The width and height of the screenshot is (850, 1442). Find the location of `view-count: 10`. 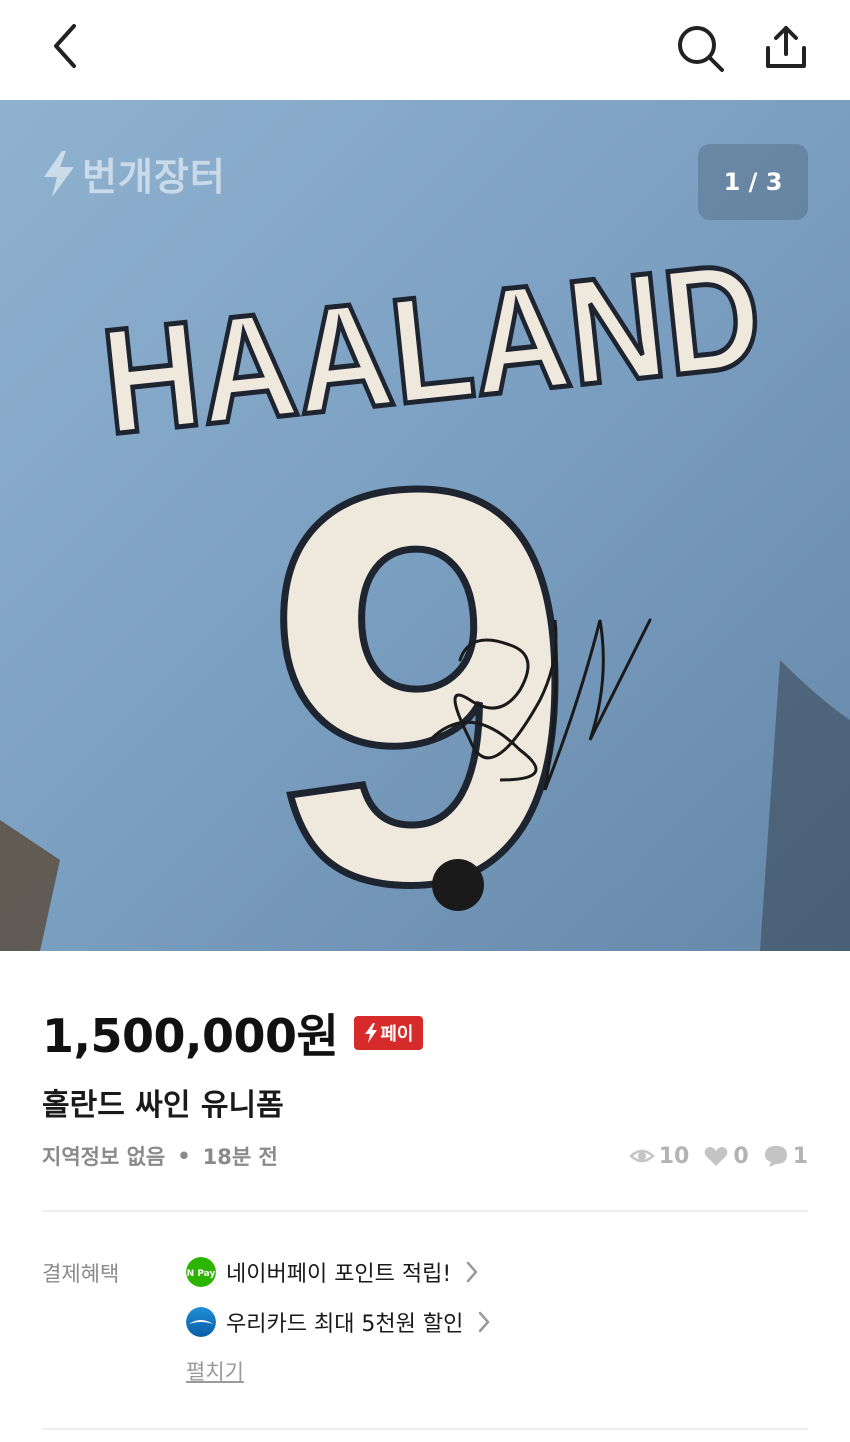

view-count: 10 is located at coordinates (659, 1156).